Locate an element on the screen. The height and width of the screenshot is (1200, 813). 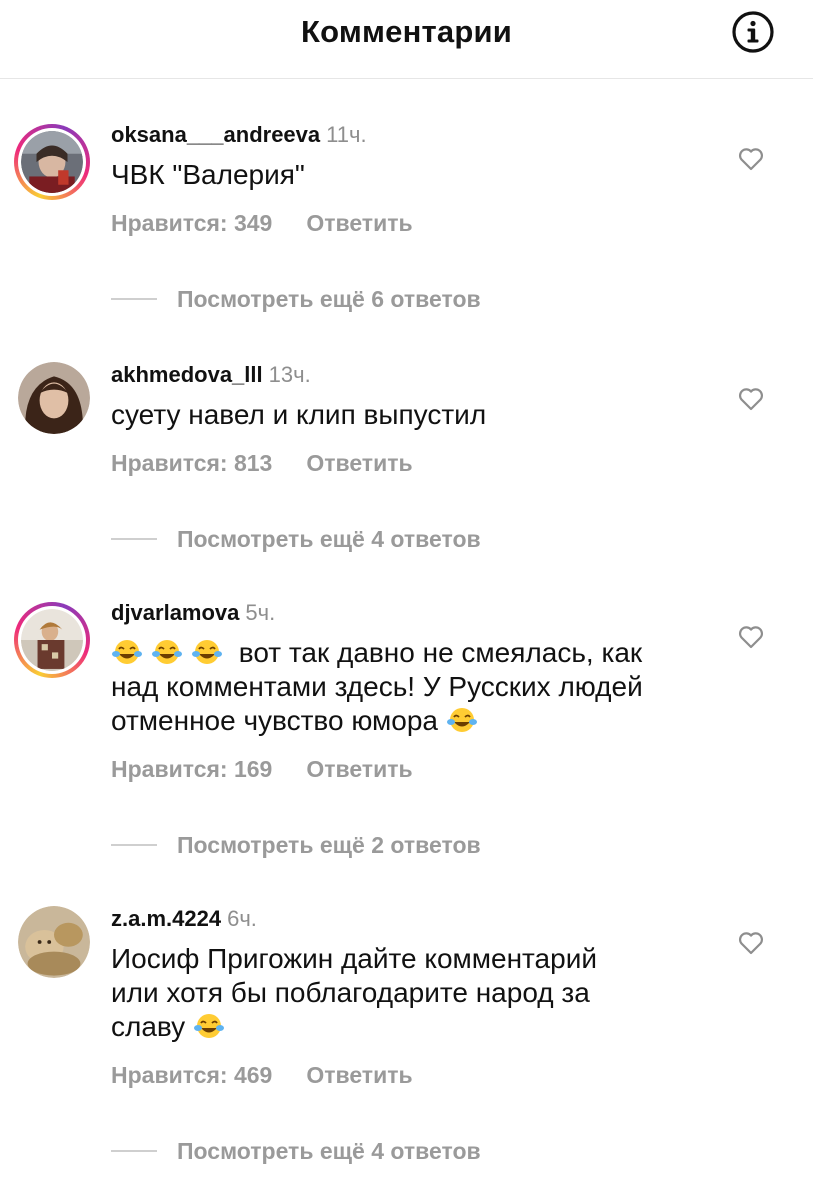
comment-meta: oksana___andreeva 11ч. is located at coordinates (239, 135).